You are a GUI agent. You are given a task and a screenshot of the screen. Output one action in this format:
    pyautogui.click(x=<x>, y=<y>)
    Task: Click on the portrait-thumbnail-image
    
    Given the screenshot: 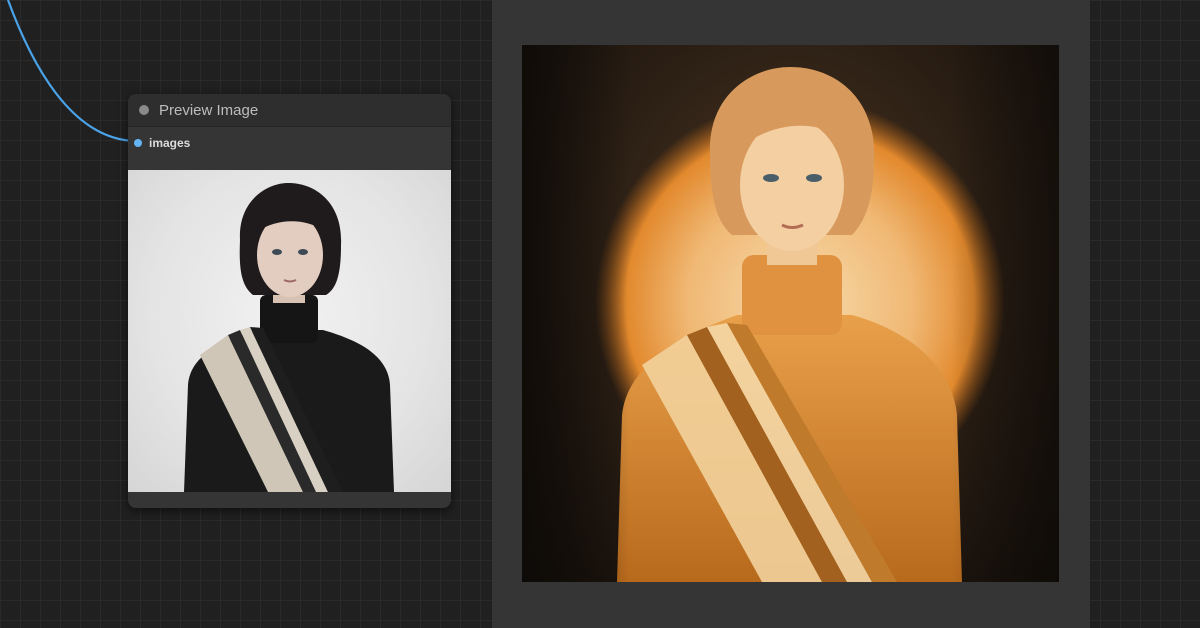 What is the action you would take?
    pyautogui.click(x=289, y=337)
    